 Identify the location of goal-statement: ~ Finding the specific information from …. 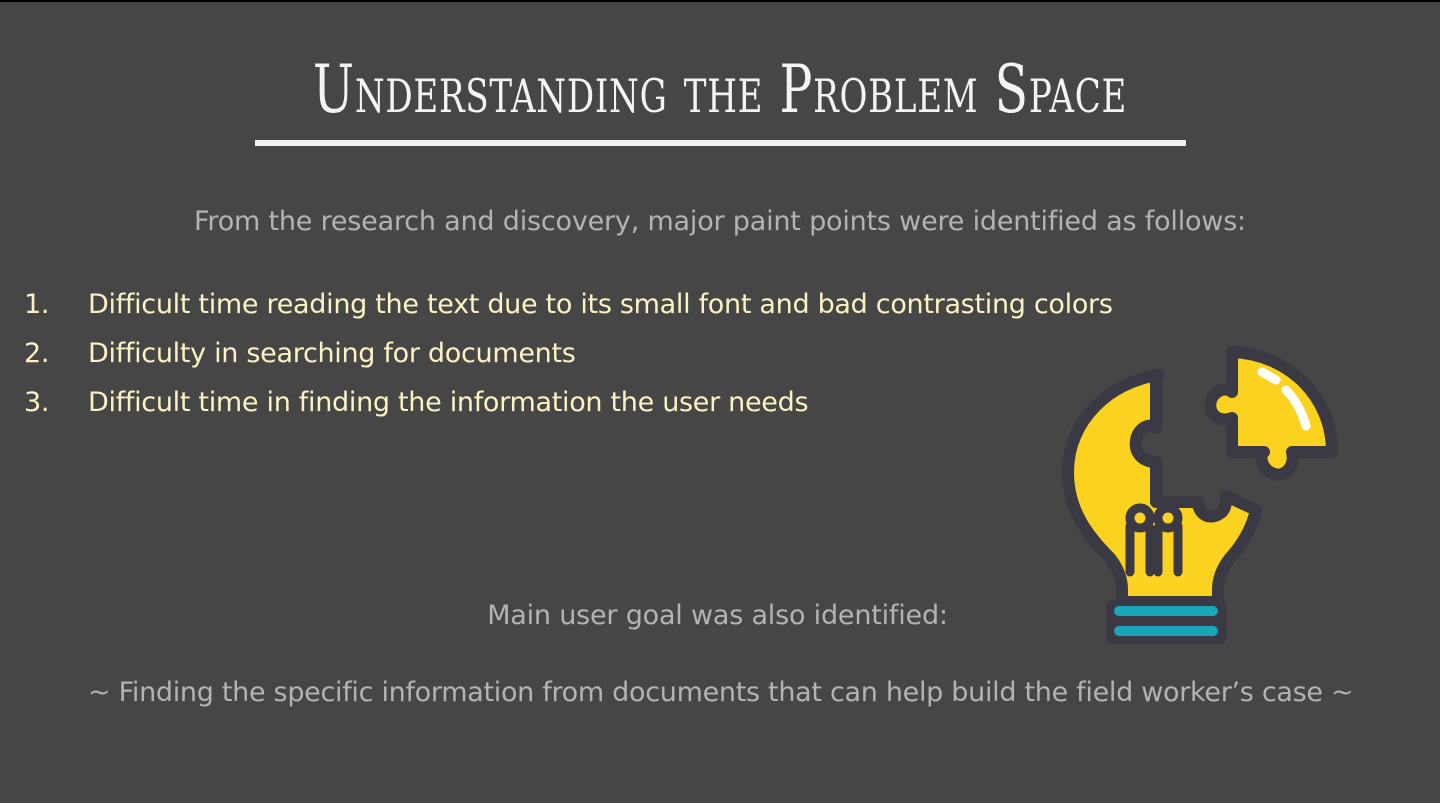
(721, 692).